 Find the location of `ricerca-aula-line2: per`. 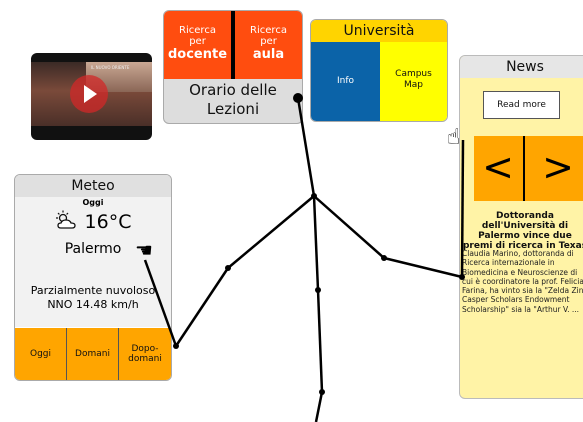

ricerca-aula-line2: per is located at coordinates (268, 41).